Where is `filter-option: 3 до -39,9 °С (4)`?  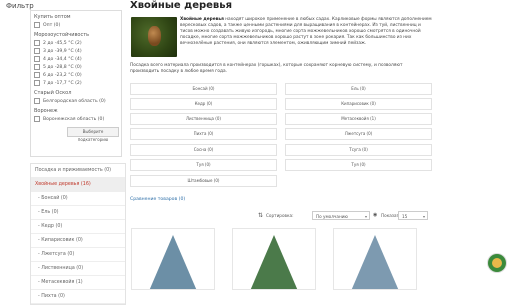
filter-option: 3 до -39,9 °С (4) is located at coordinates (77, 51).